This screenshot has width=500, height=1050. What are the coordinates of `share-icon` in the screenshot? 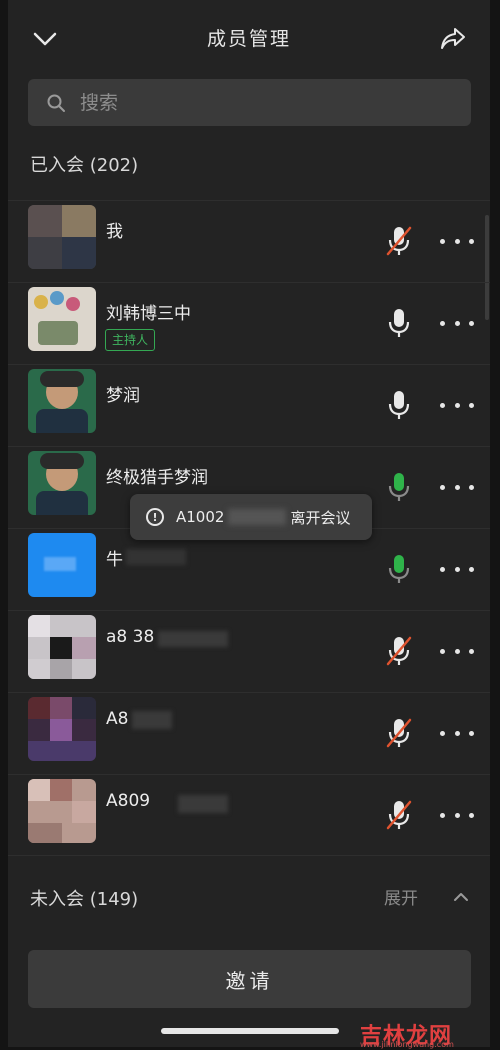 It's located at (453, 38).